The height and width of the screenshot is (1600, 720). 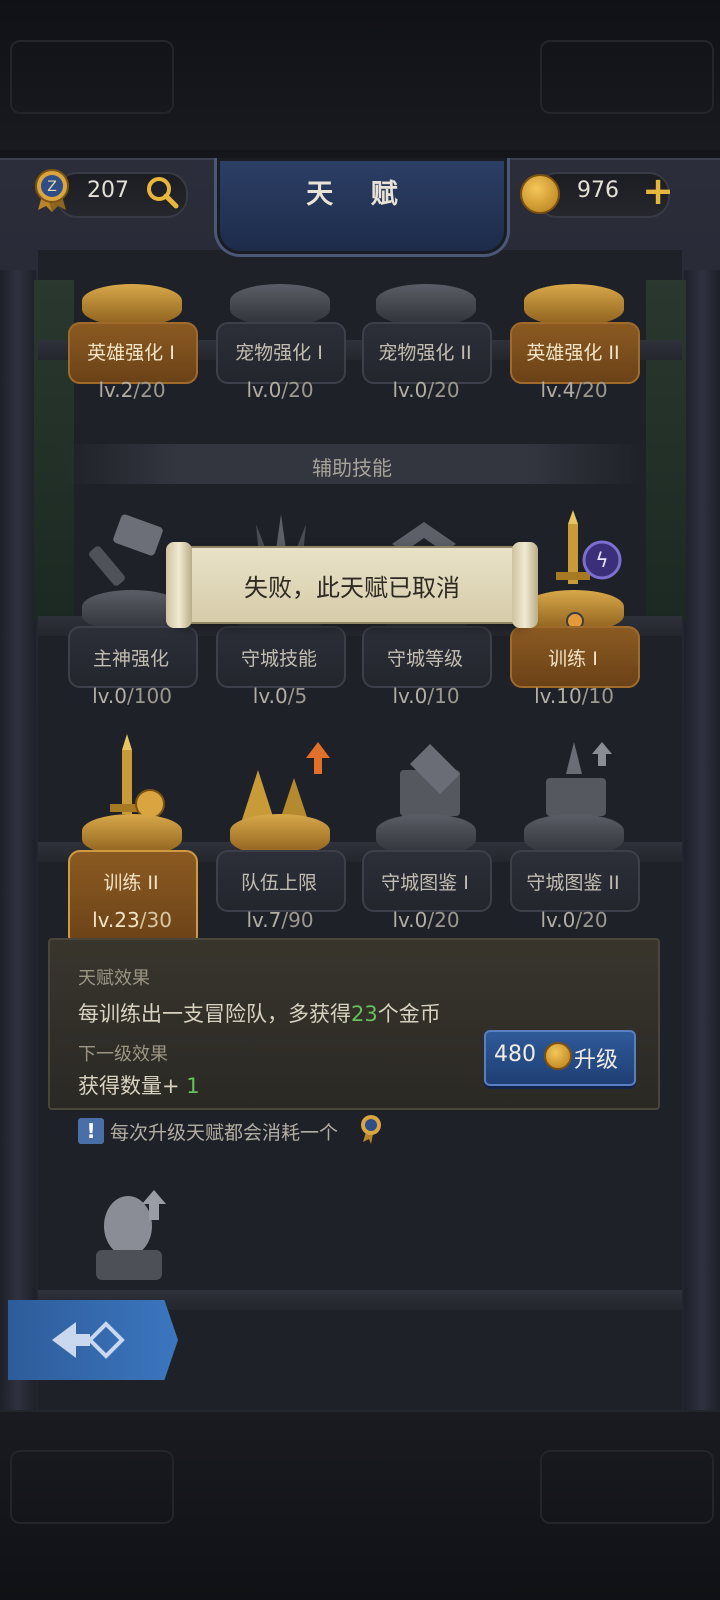 What do you see at coordinates (352, 588) in the screenshot?
I see `toast-message: 失败，此天赋已取消` at bounding box center [352, 588].